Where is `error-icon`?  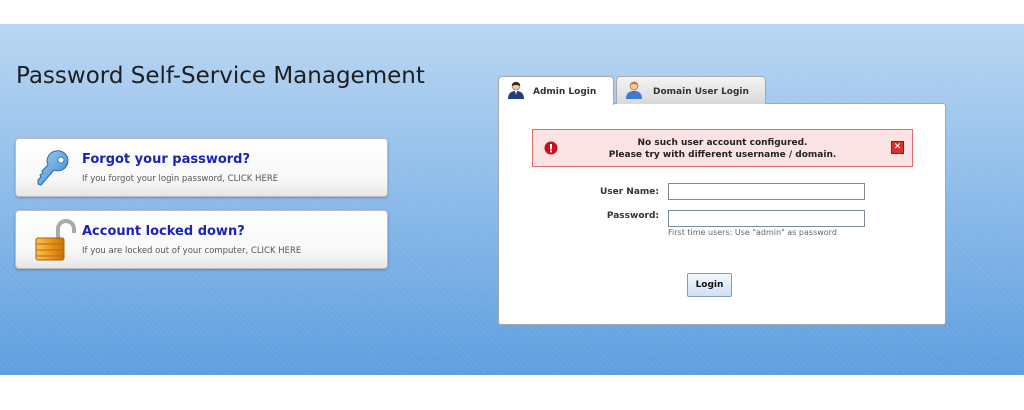
error-icon is located at coordinates (551, 148).